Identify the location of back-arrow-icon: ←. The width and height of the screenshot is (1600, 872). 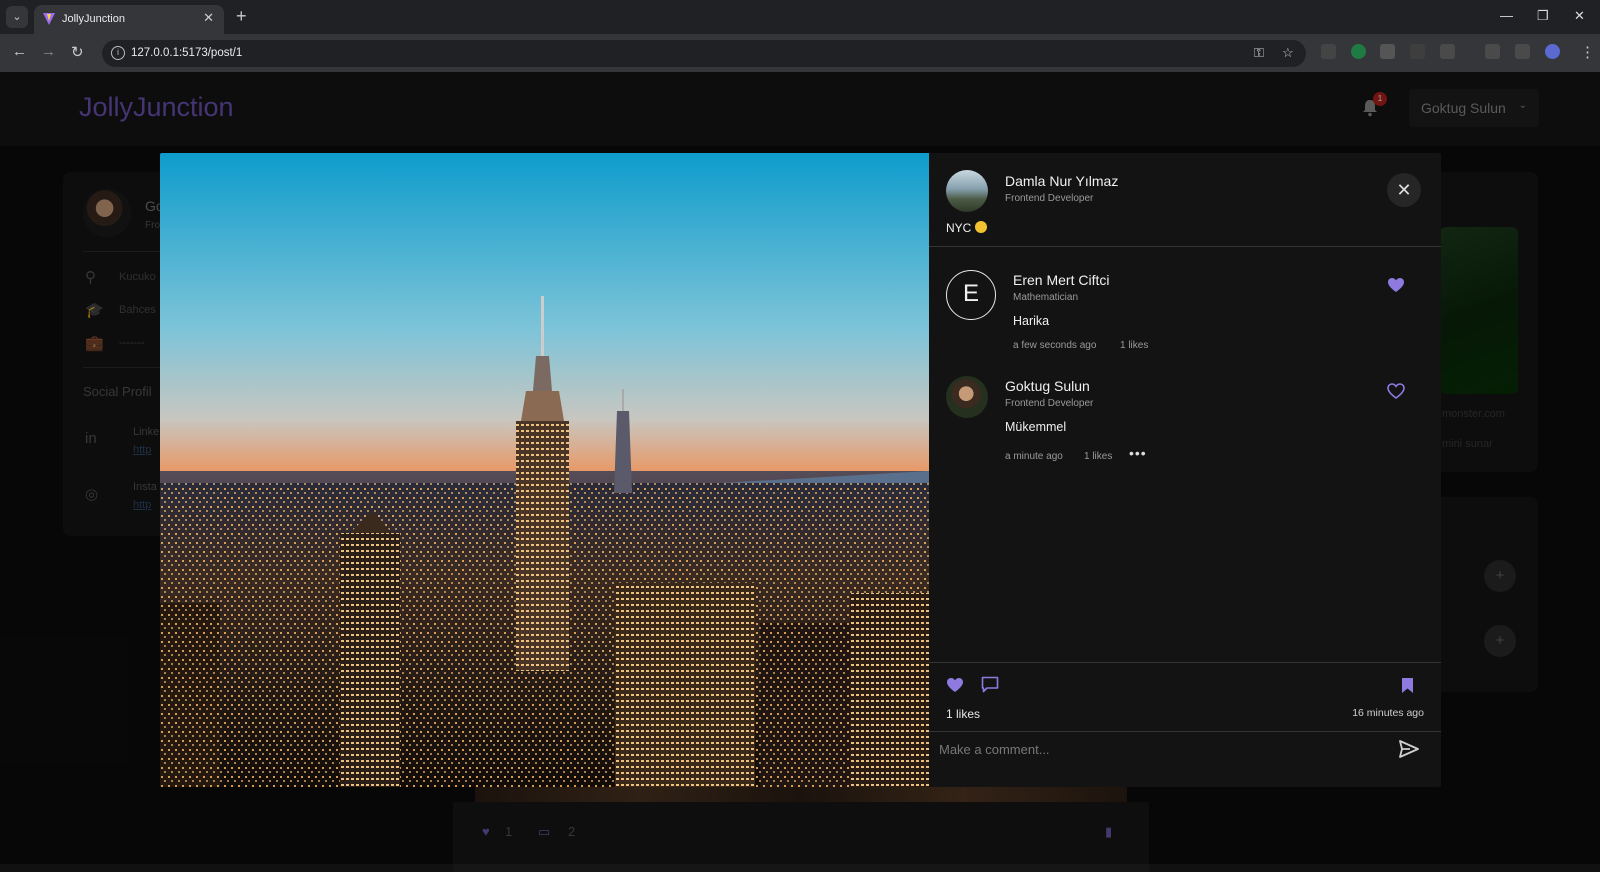
(19, 51).